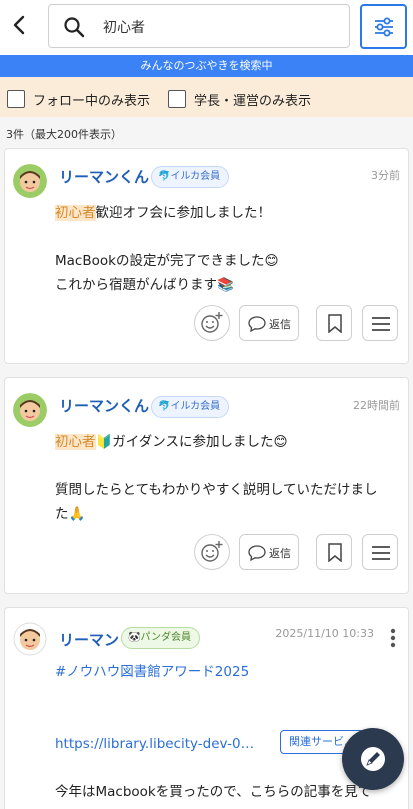 The height and width of the screenshot is (809, 413). What do you see at coordinates (252, 99) in the screenshot?
I see `staff-only-label: 学長・運営のみ表示` at bounding box center [252, 99].